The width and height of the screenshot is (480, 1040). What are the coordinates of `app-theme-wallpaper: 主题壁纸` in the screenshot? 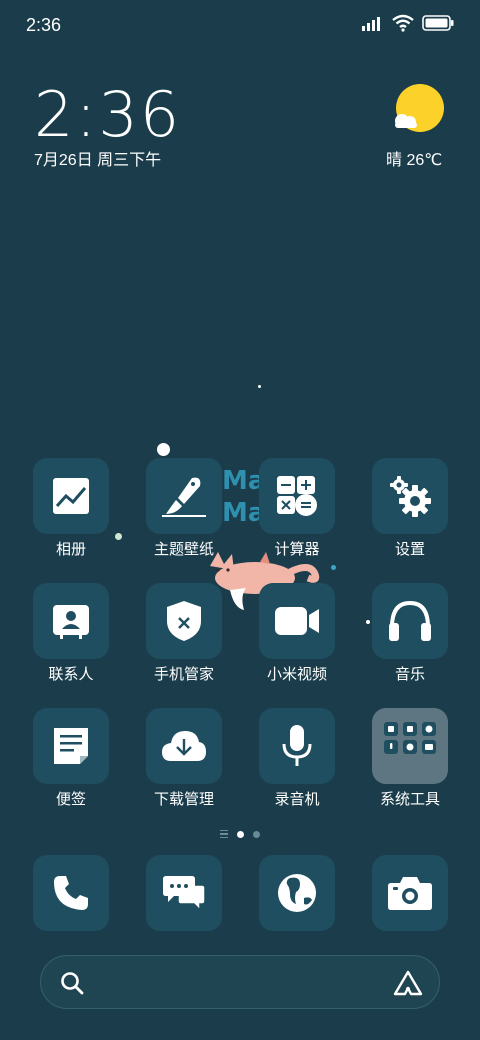 It's located at (184, 513).